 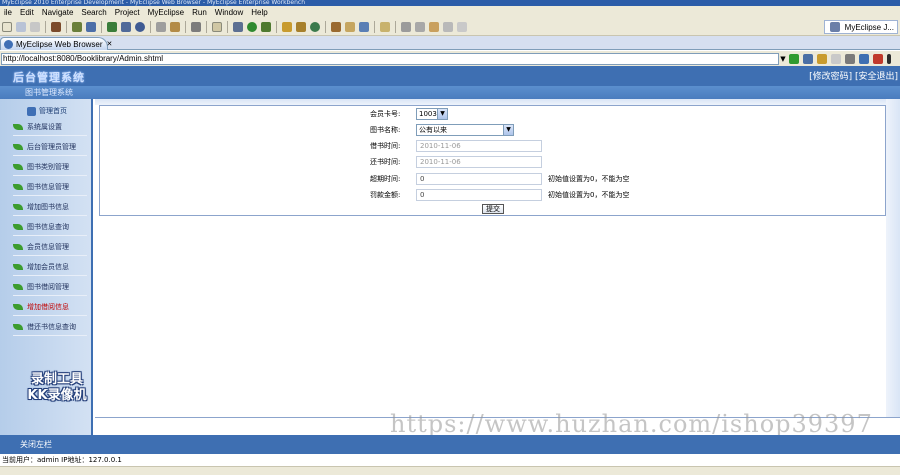 What do you see at coordinates (50, 227) in the screenshot?
I see `sidebar-item: 图书信息查询` at bounding box center [50, 227].